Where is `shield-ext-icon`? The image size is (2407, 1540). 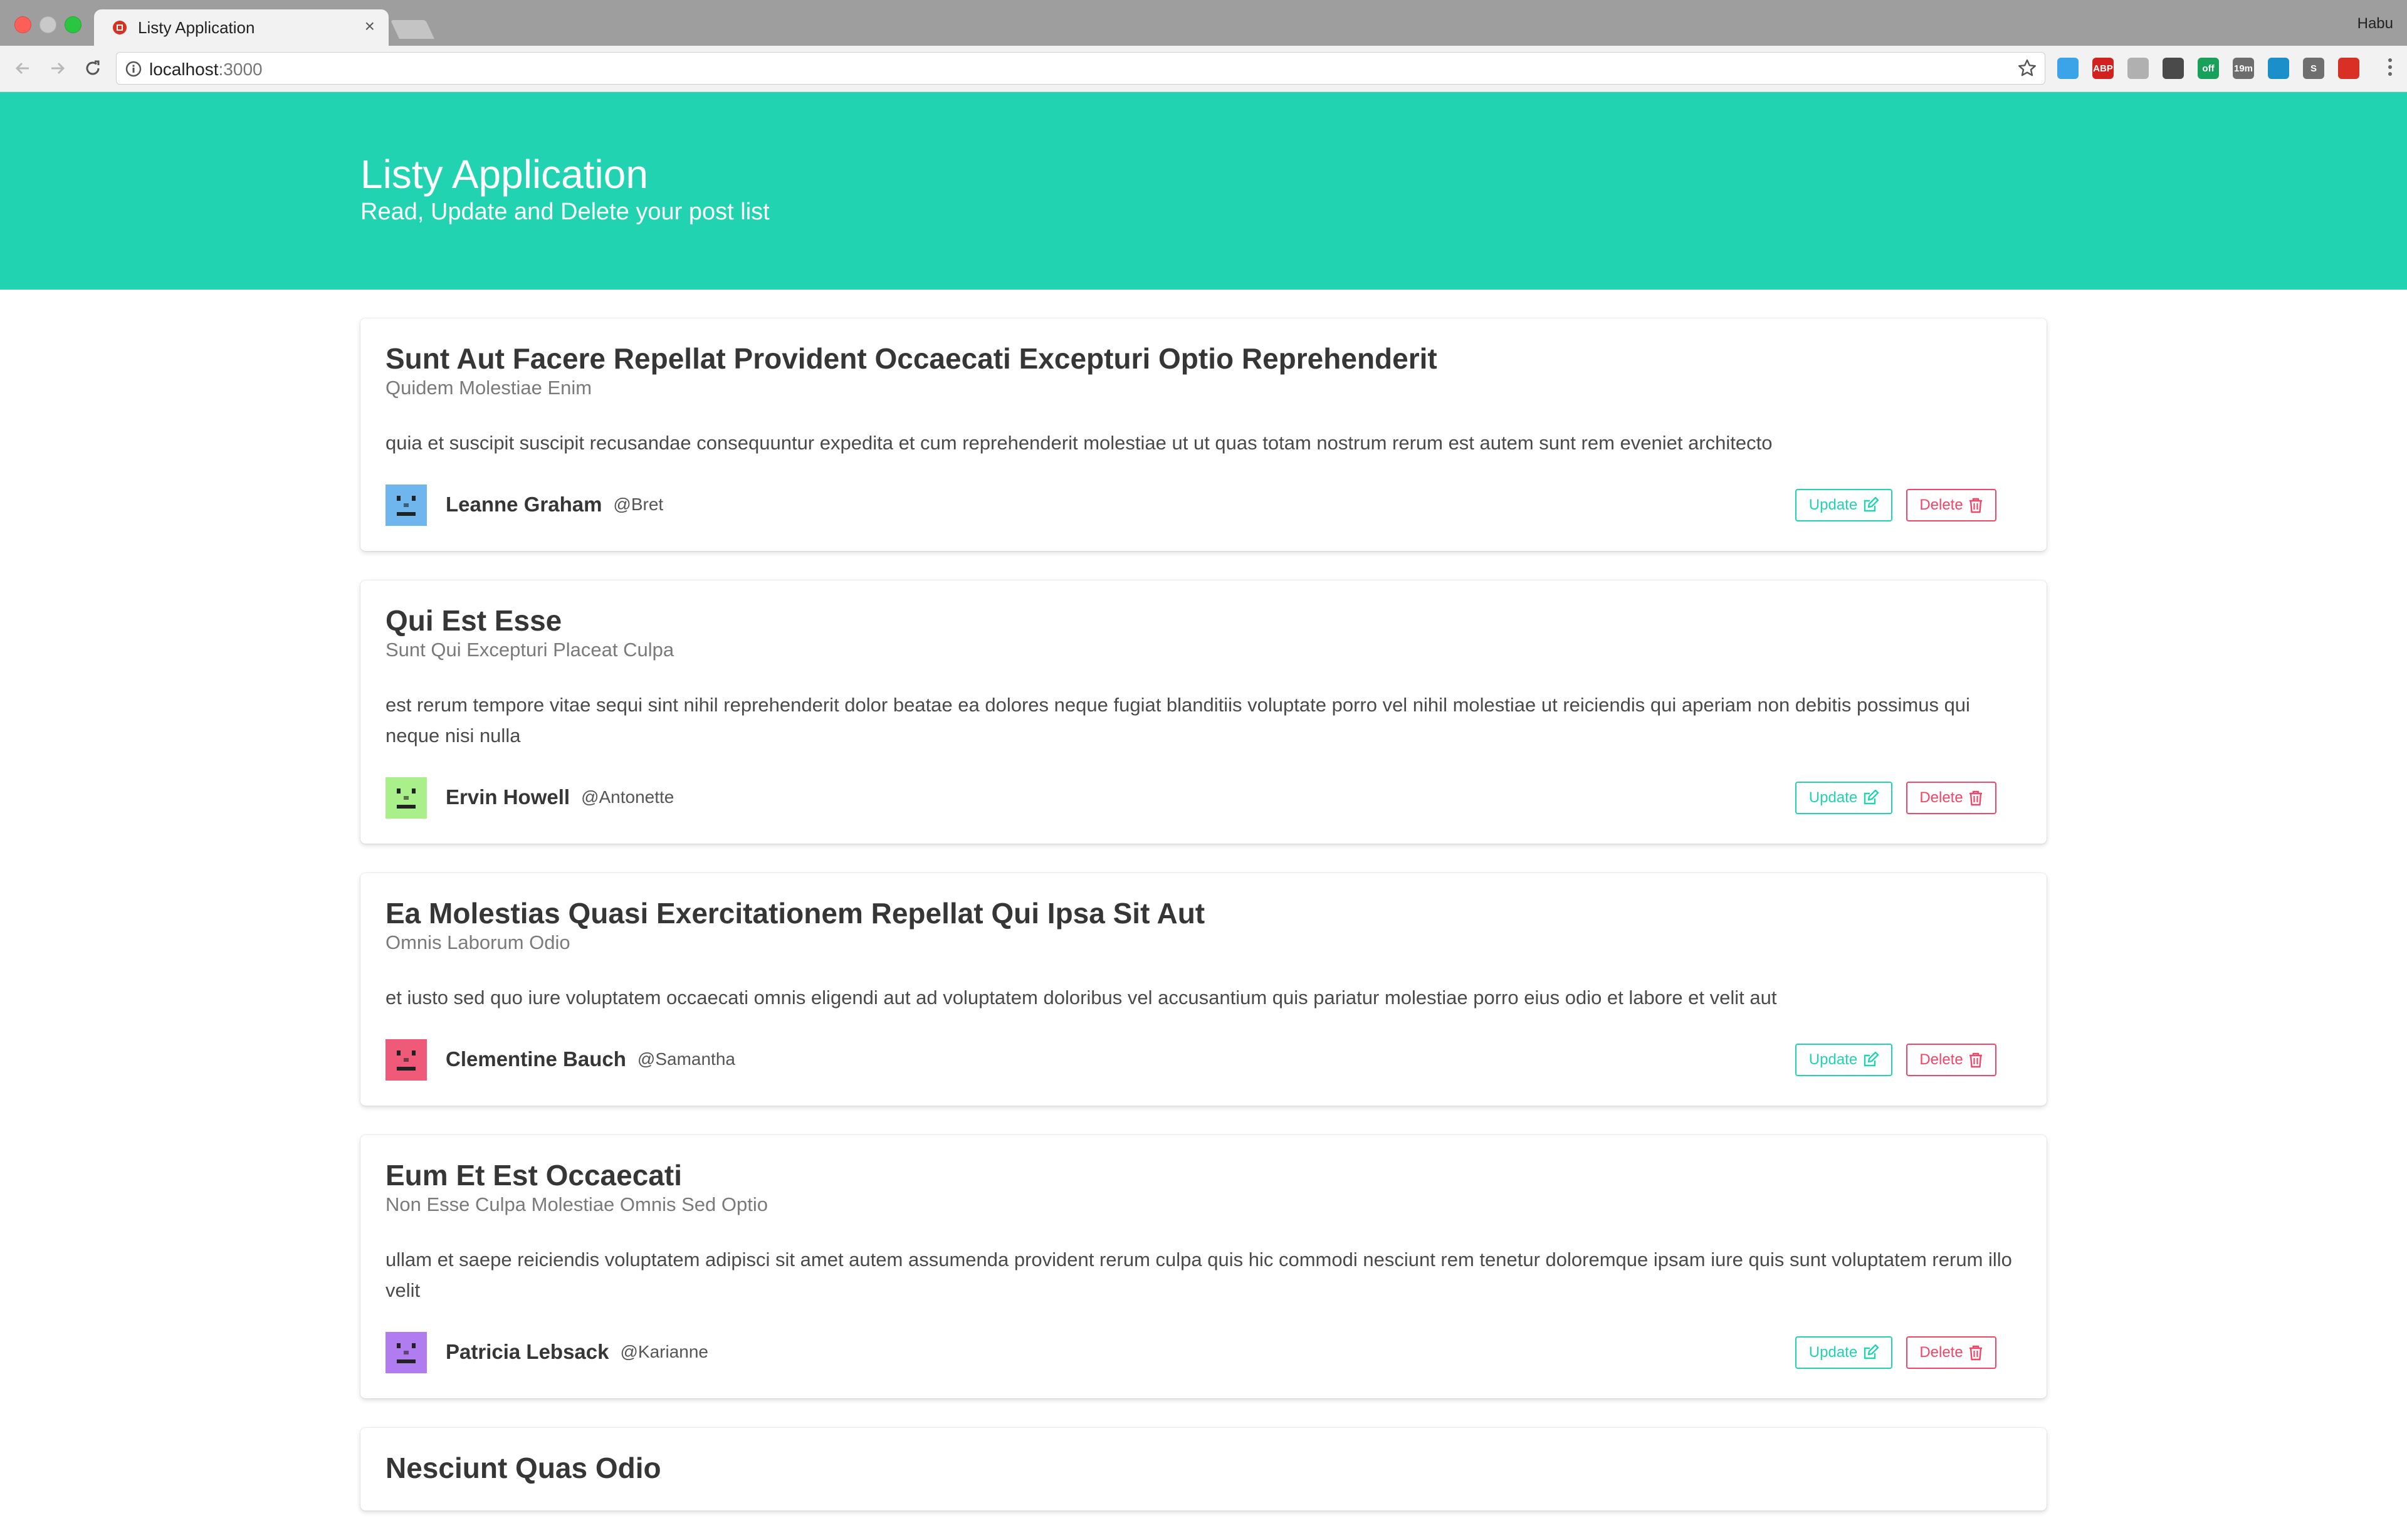
shield-ext-icon is located at coordinates (2278, 68).